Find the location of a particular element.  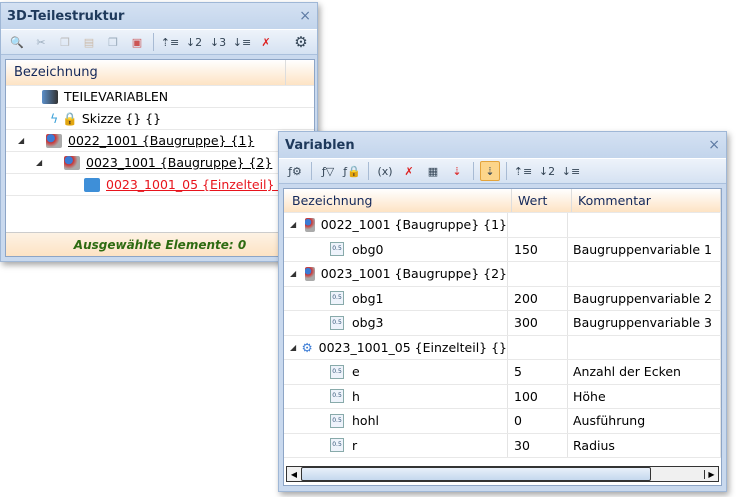

window-title: 3D-Teilestruktur is located at coordinates (66, 16).